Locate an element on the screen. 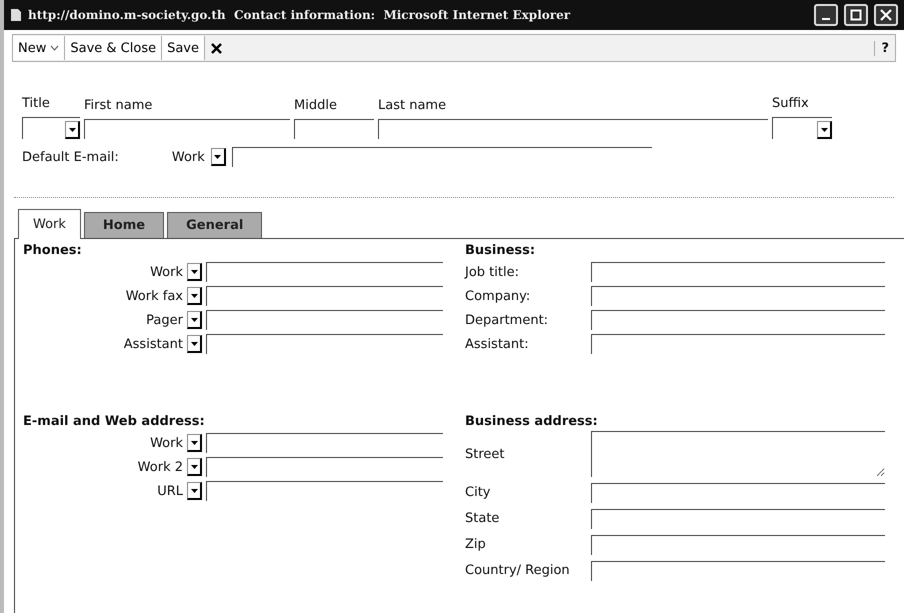 This screenshot has width=904, height=613. window-title: http://domino.m-society.go.th Contact information: Microsoft Internet Explorer is located at coordinates (300, 15).